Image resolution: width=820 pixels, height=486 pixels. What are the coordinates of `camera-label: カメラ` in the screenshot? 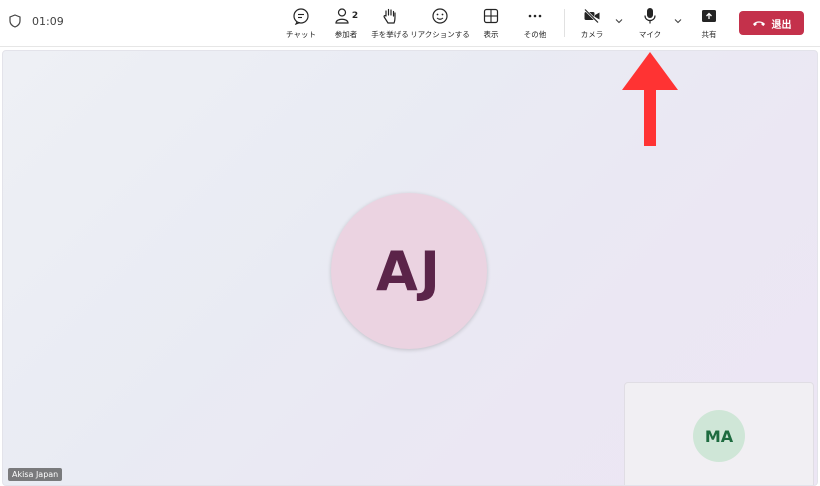 It's located at (592, 34).